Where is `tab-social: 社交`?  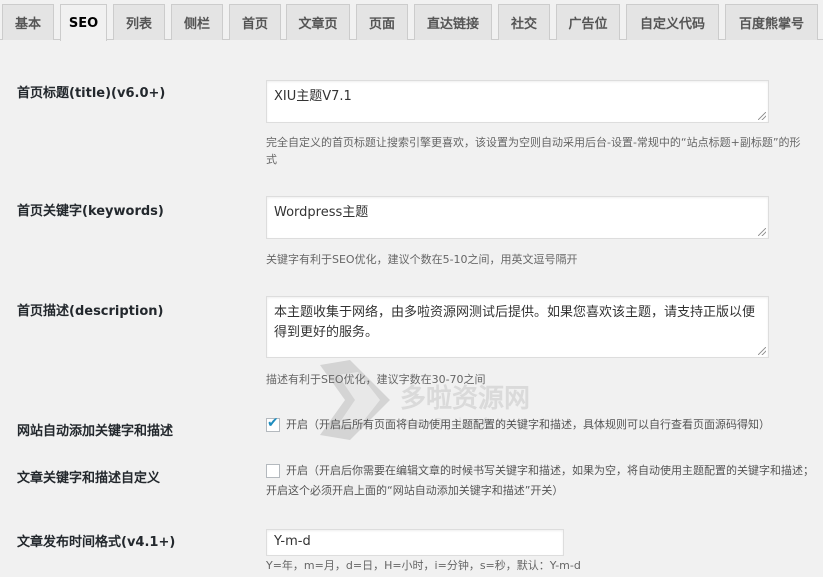 tab-social: 社交 is located at coordinates (524, 22).